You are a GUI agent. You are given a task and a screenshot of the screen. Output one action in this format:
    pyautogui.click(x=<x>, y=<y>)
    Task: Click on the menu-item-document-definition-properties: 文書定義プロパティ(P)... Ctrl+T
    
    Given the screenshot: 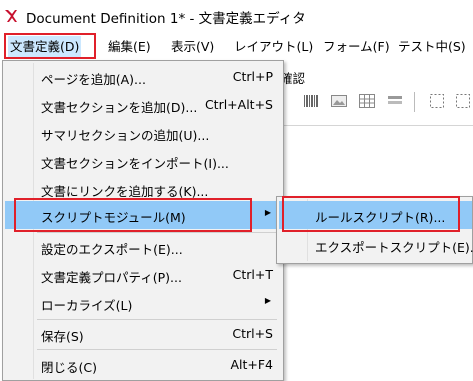 What is the action you would take?
    pyautogui.click(x=143, y=275)
    